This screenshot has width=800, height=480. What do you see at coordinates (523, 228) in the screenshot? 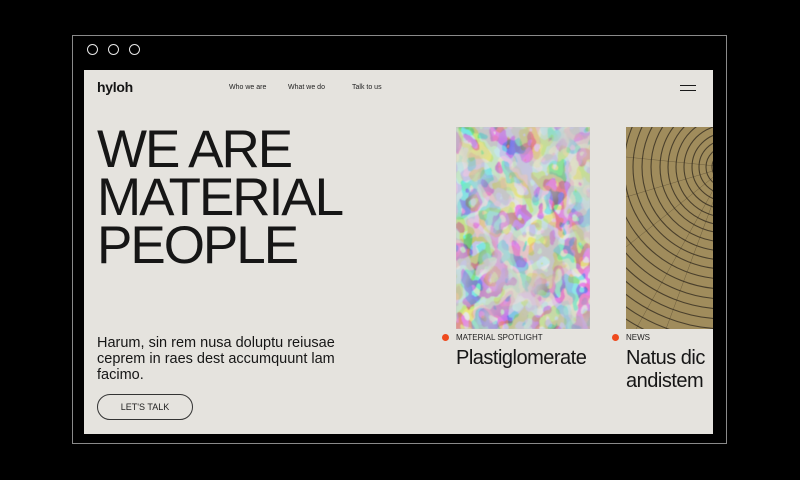
I see `marbled-plastic-image` at bounding box center [523, 228].